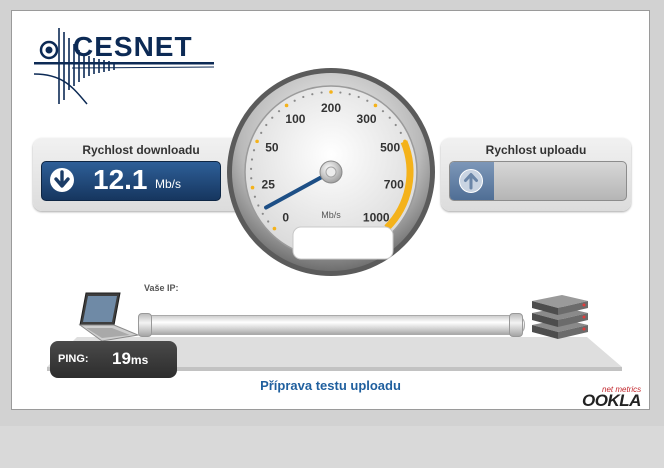 The width and height of the screenshot is (664, 468). I want to click on upload-speed-display, so click(538, 181).